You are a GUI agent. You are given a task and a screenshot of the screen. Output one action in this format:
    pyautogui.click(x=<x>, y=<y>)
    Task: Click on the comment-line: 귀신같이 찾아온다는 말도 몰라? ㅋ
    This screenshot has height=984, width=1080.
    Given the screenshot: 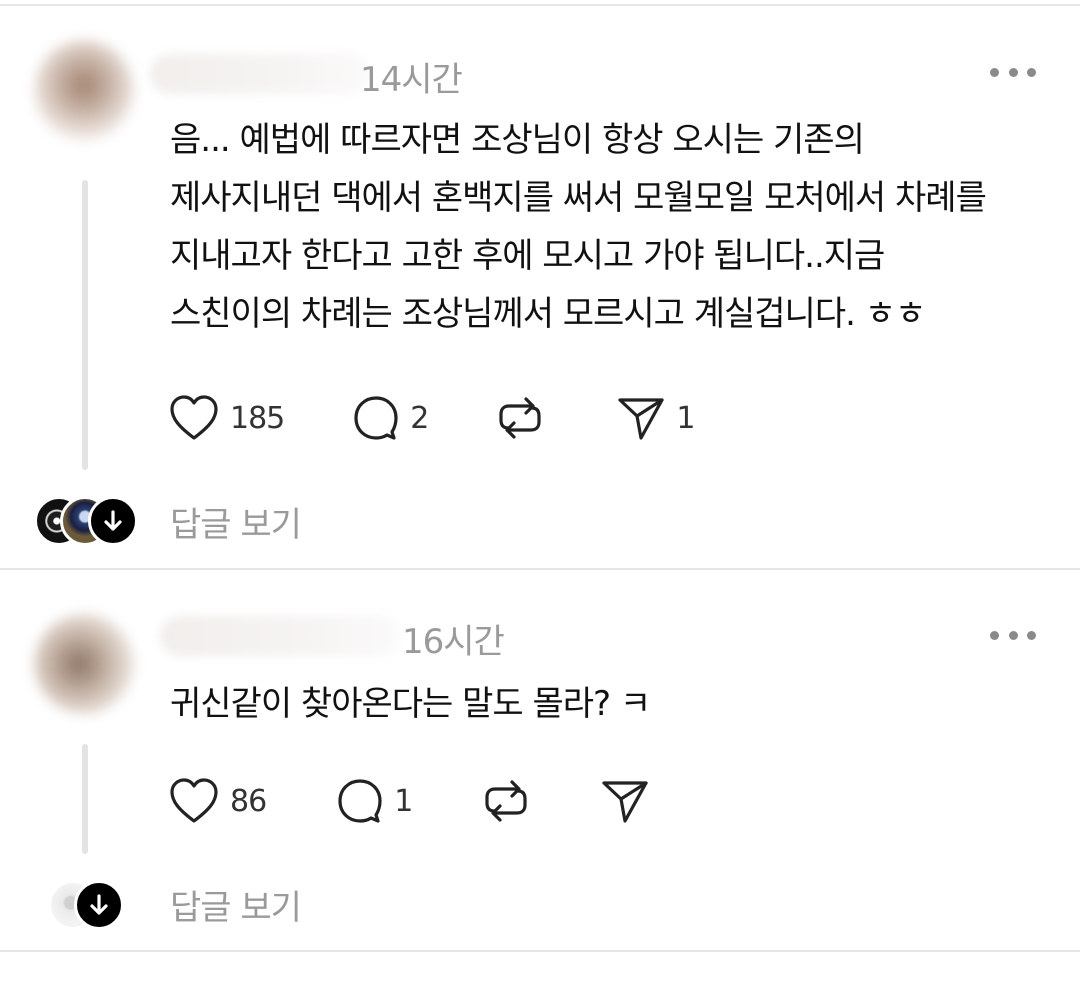 What is the action you would take?
    pyautogui.click(x=410, y=704)
    